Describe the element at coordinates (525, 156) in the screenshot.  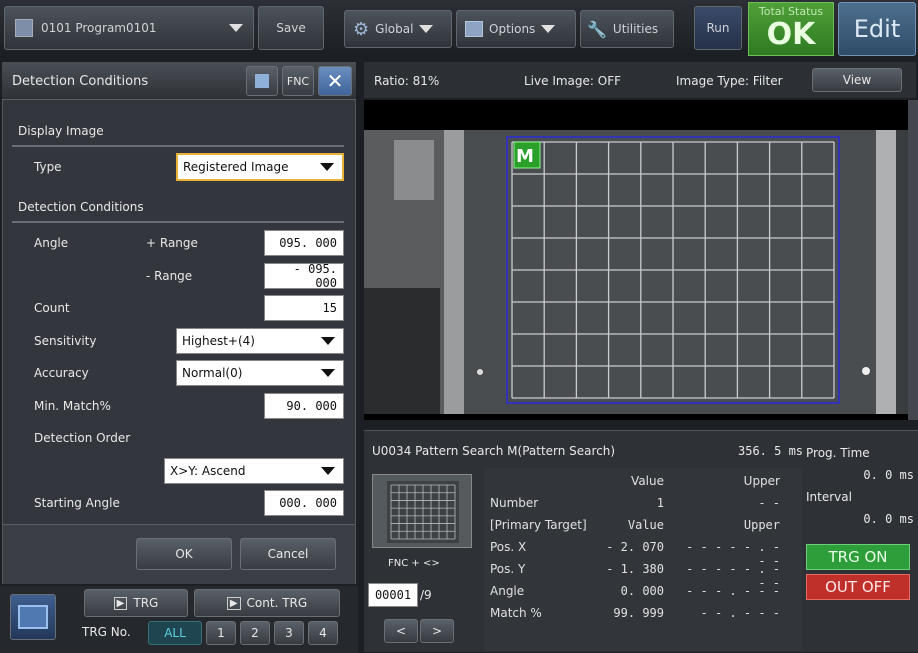
I see `match-marker-label: M` at that location.